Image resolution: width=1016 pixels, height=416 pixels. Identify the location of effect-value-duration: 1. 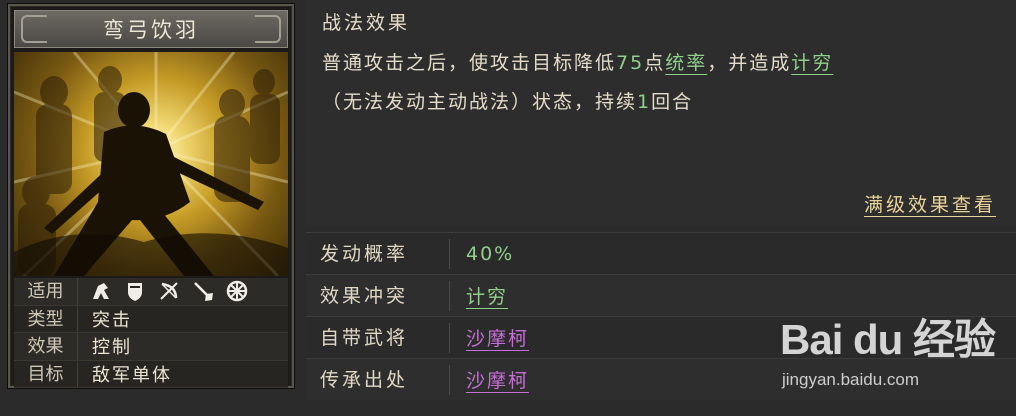
(644, 102).